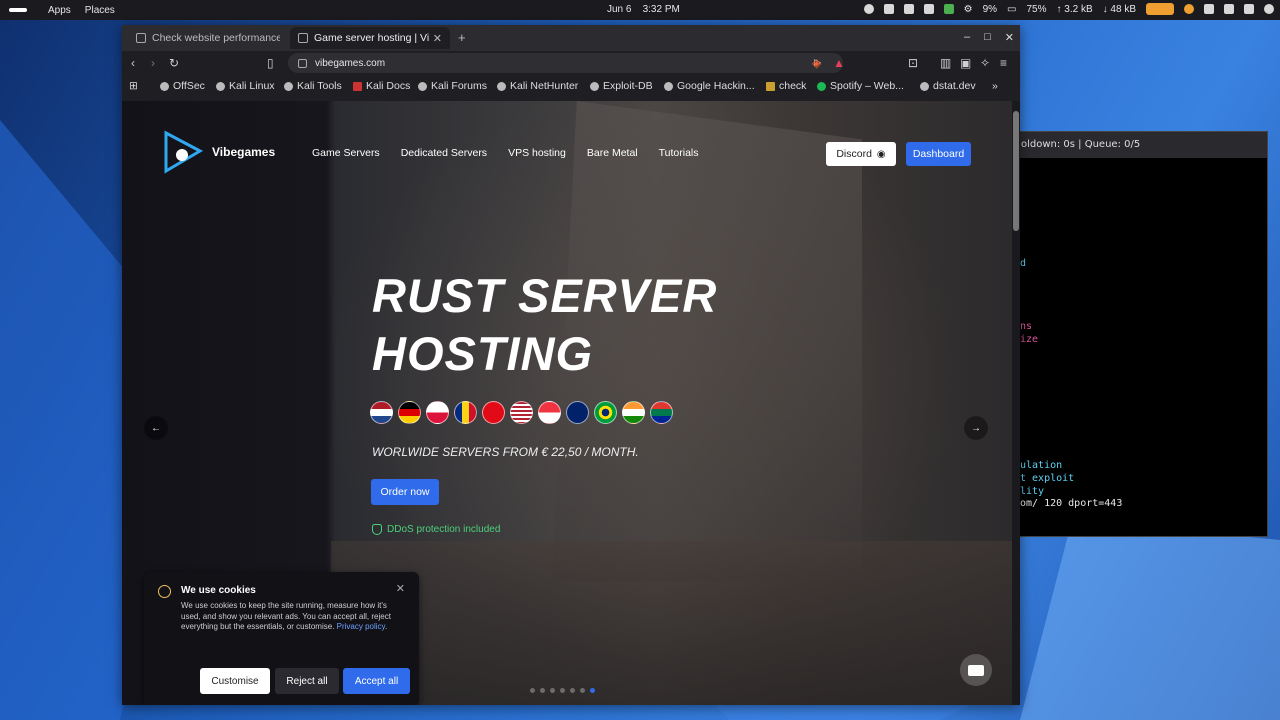 This screenshot has height=720, width=1280. What do you see at coordinates (452, 86) in the screenshot?
I see `bookmark-kali-forums: Kali Forums` at bounding box center [452, 86].